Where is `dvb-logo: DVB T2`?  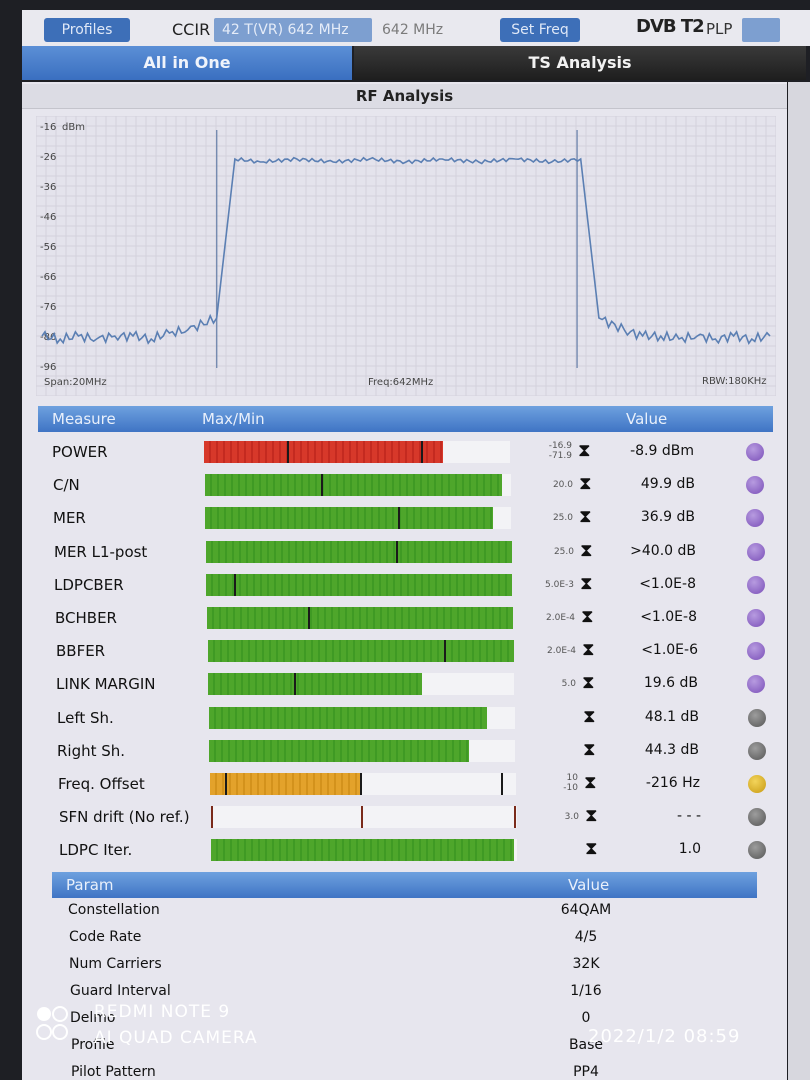 dvb-logo: DVB T2 is located at coordinates (670, 26).